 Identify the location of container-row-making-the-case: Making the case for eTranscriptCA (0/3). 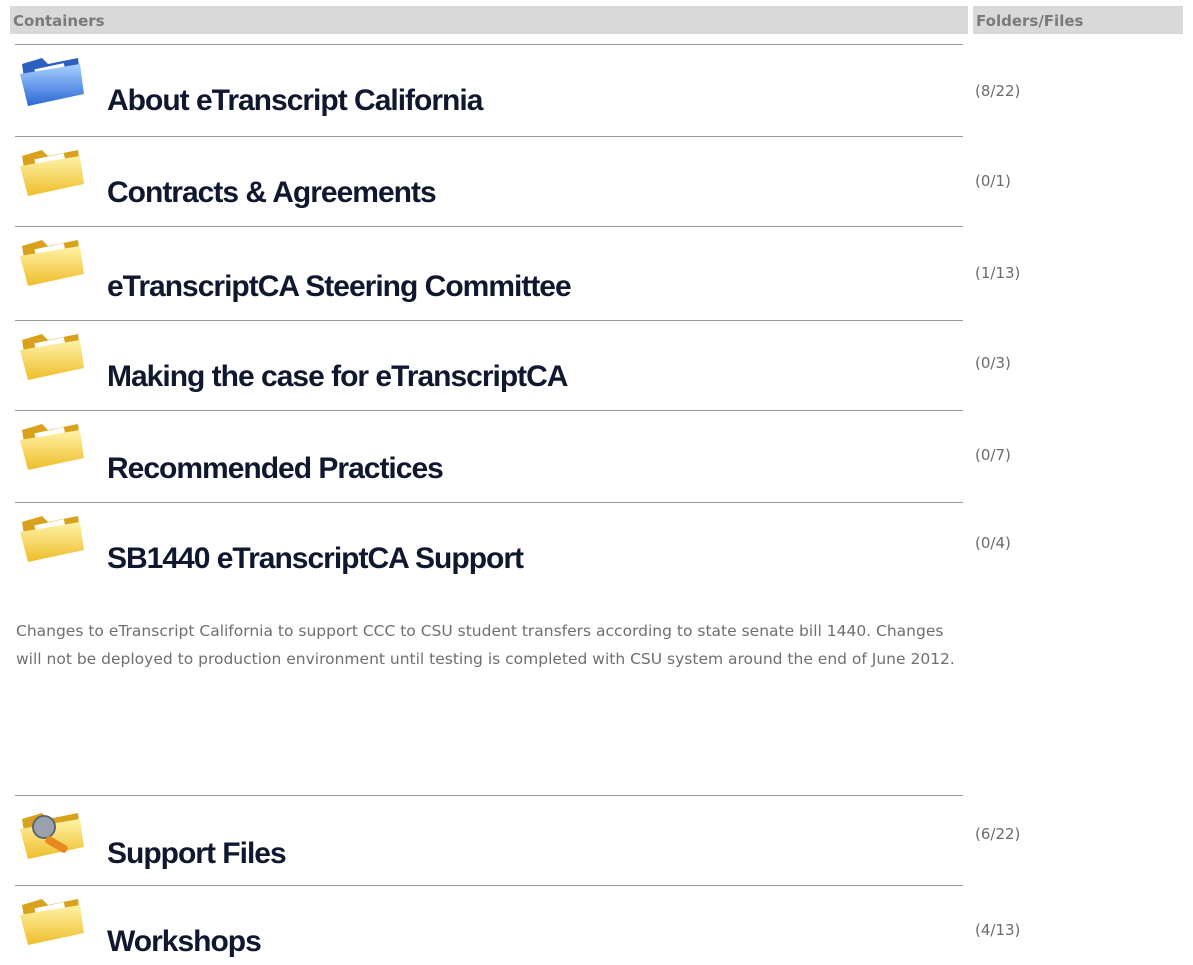
(596, 365).